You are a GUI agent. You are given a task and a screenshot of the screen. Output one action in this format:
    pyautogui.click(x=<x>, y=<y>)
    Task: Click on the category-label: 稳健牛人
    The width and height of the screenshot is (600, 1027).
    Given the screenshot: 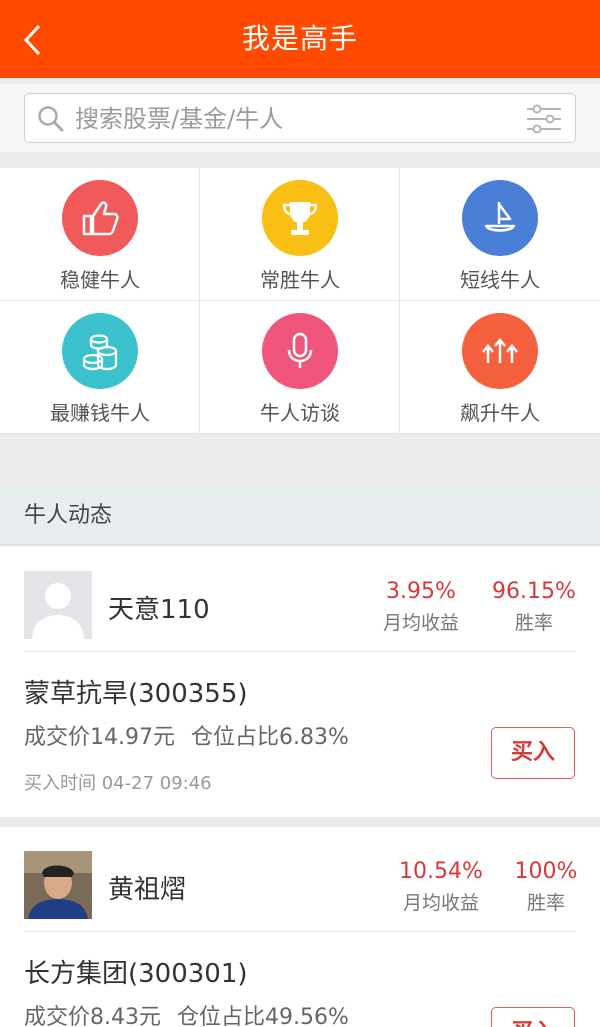 What is the action you would take?
    pyautogui.click(x=100, y=280)
    